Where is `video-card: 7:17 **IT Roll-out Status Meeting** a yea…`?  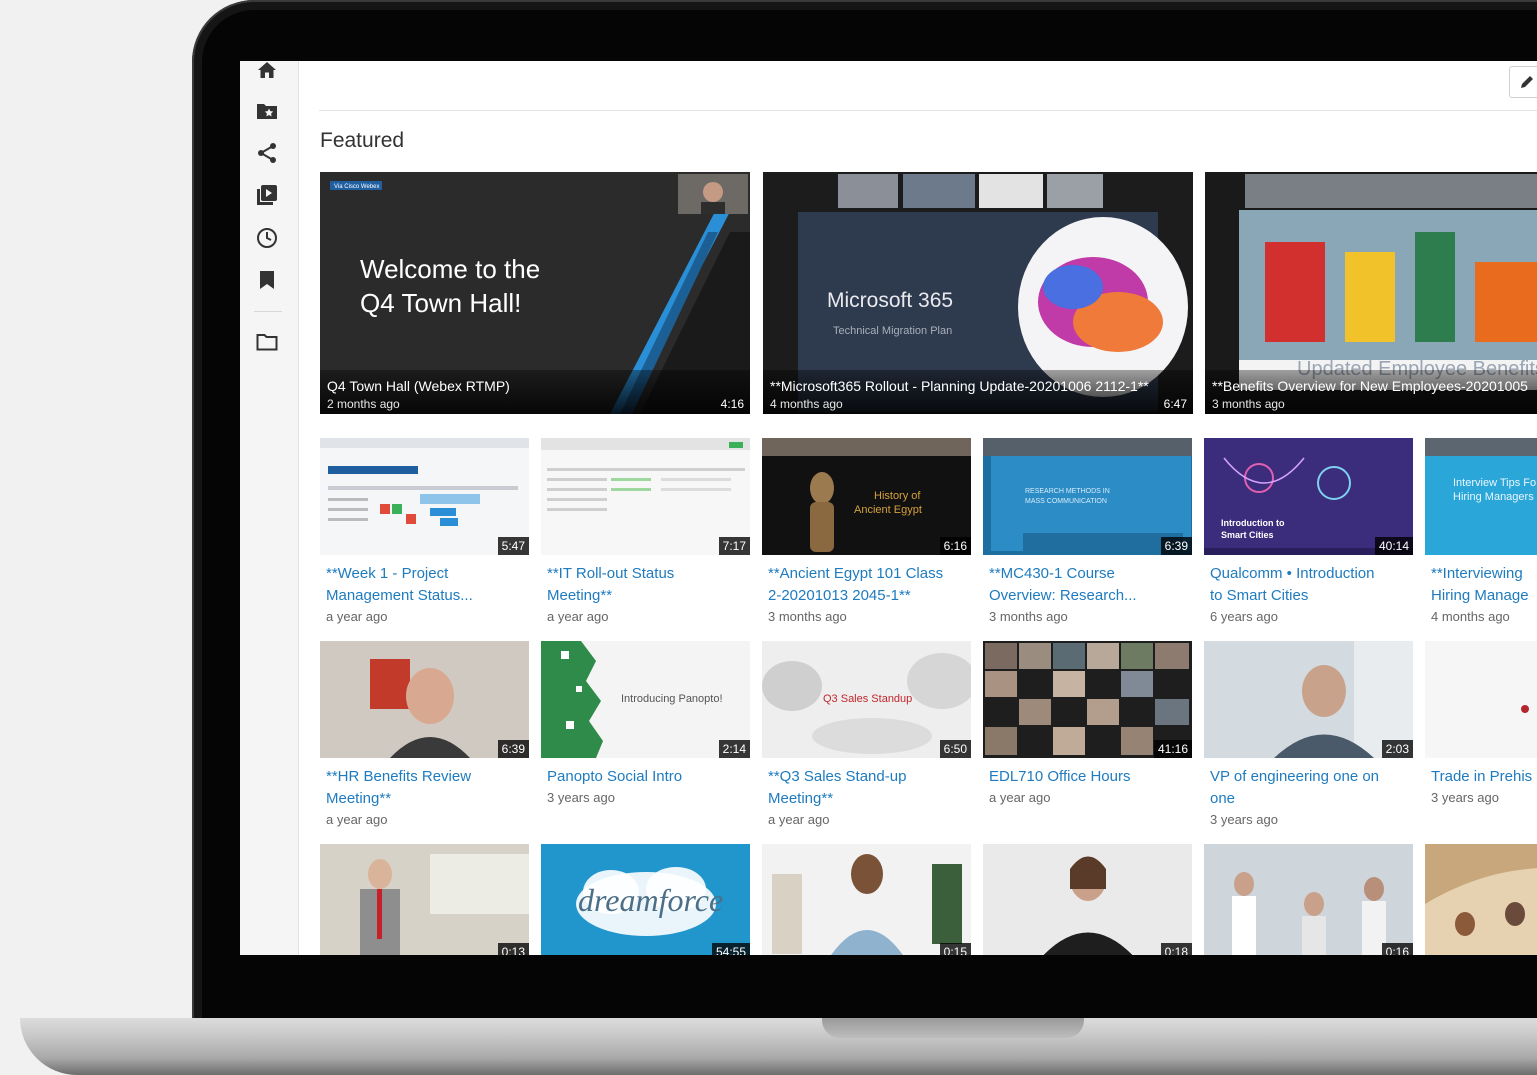
video-card: 7:17 **IT Roll-out Status Meeting** a yea… is located at coordinates (645, 531).